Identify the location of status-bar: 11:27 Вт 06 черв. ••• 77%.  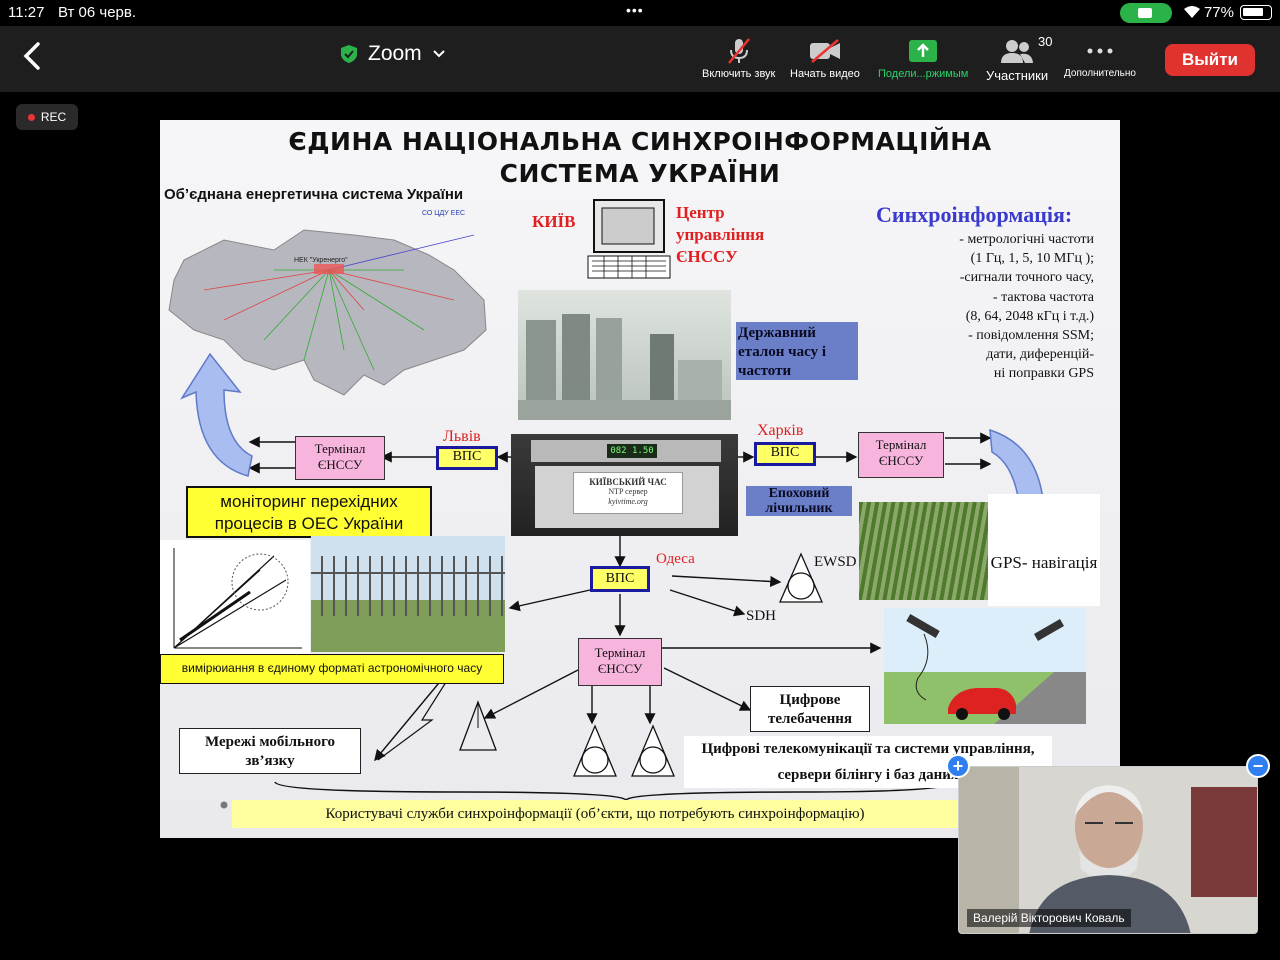
(640, 13).